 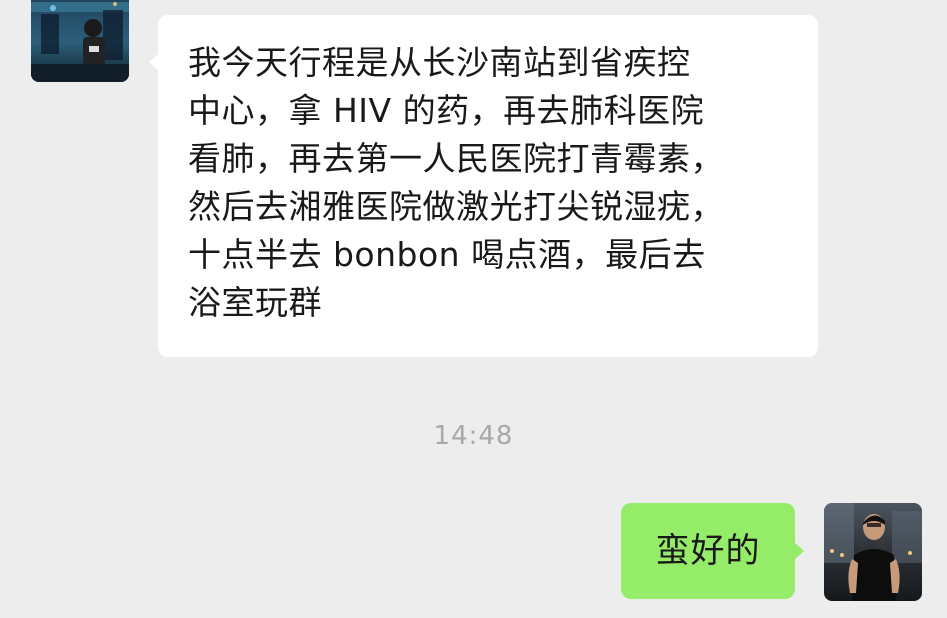 What do you see at coordinates (456, 206) in the screenshot?
I see `message-line: 然后去湘雅医院做激光打尖锐湿疣，` at bounding box center [456, 206].